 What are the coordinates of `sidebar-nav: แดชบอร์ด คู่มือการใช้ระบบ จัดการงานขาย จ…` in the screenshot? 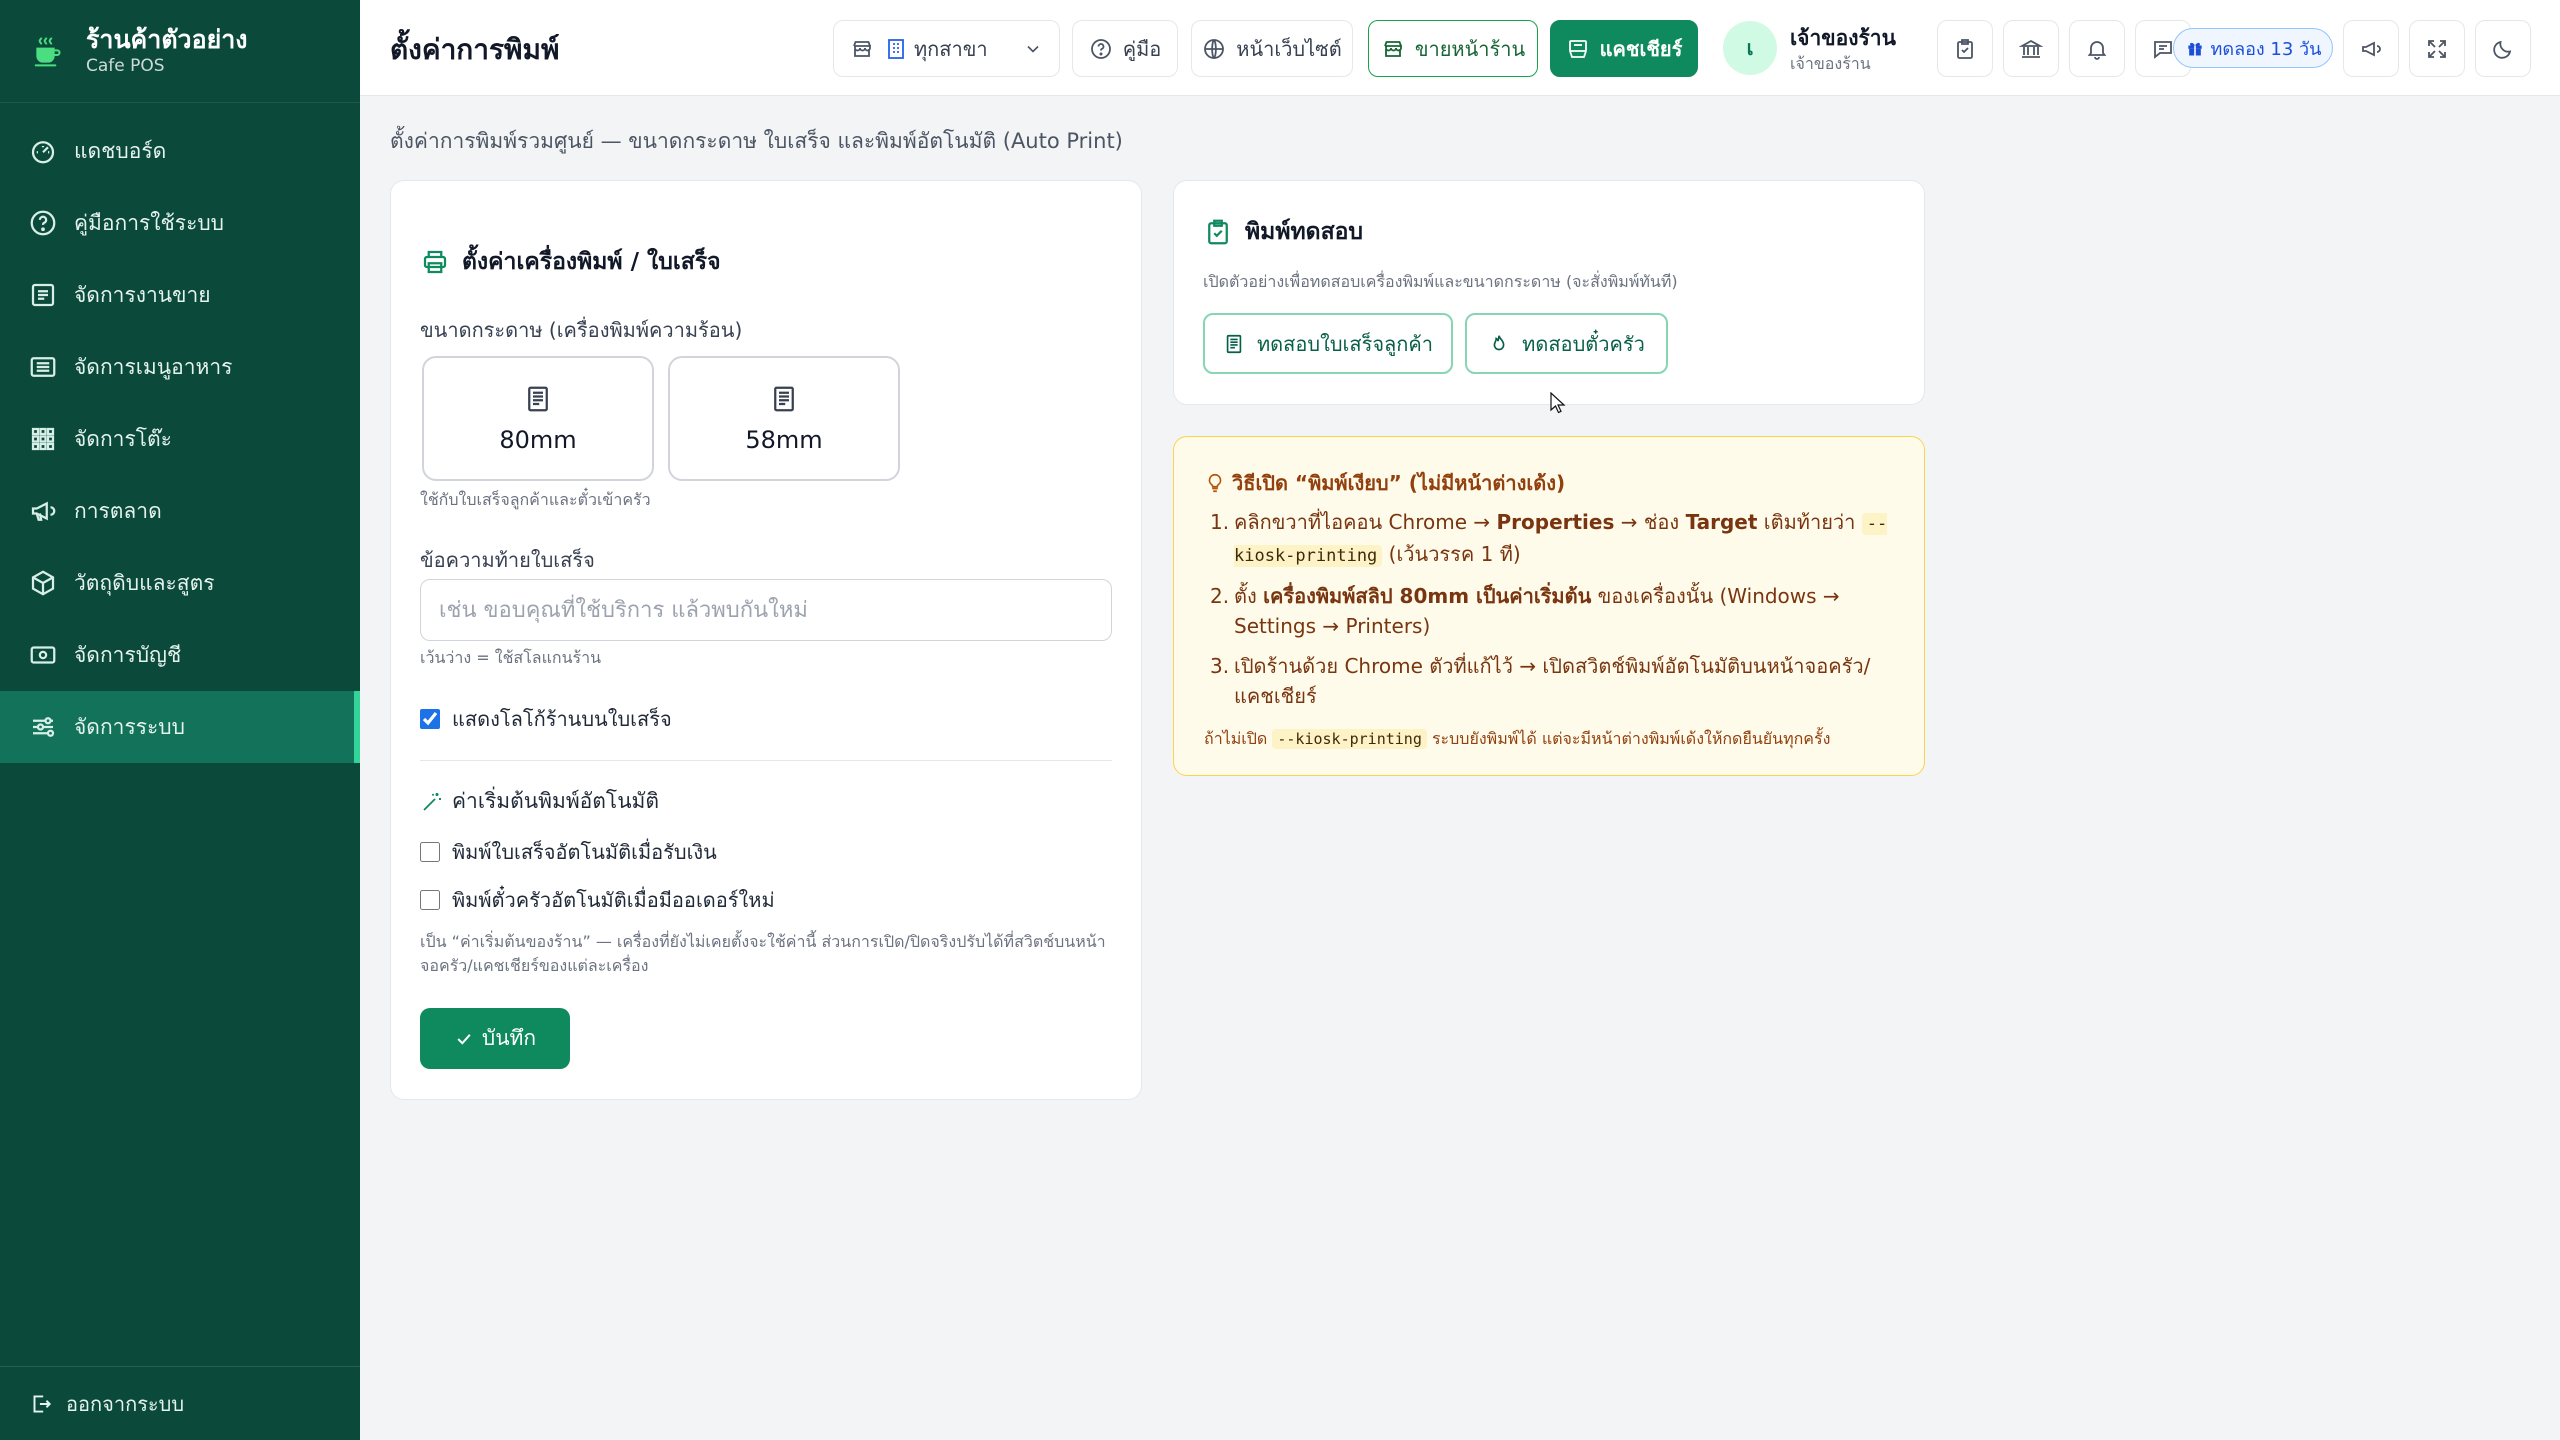 It's located at (180, 433).